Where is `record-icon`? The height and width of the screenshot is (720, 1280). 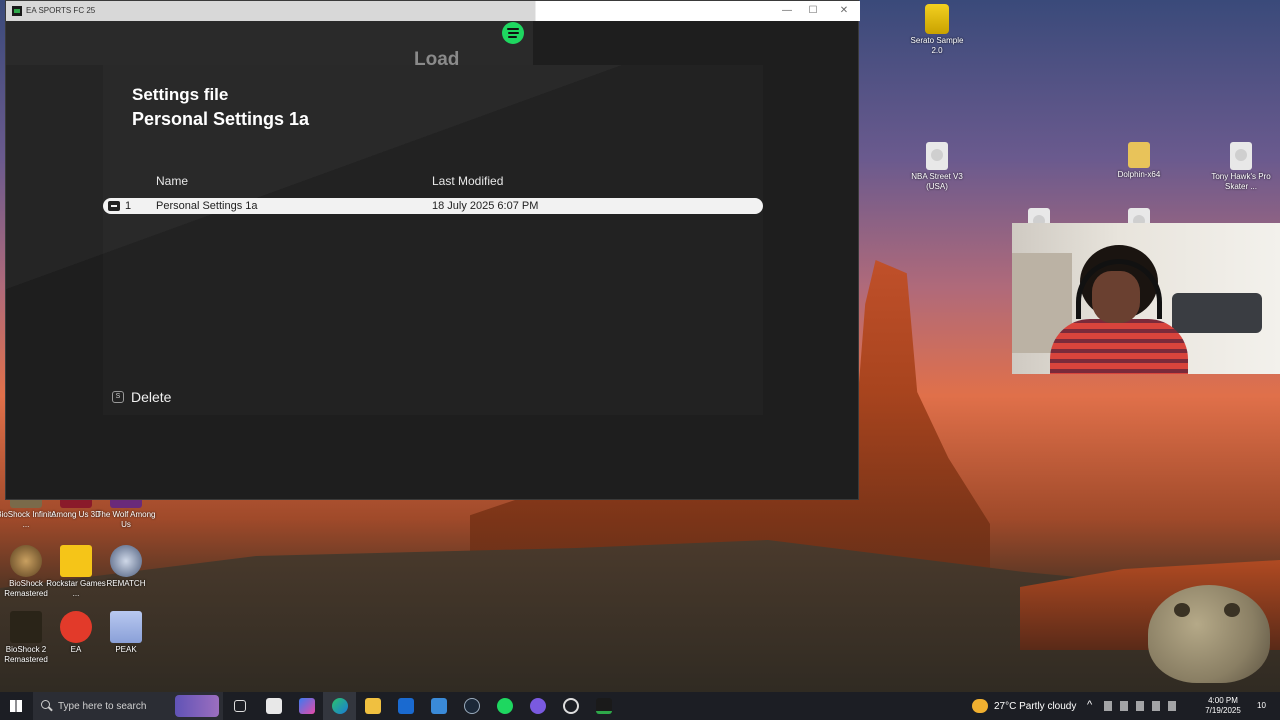 record-icon is located at coordinates (571, 706).